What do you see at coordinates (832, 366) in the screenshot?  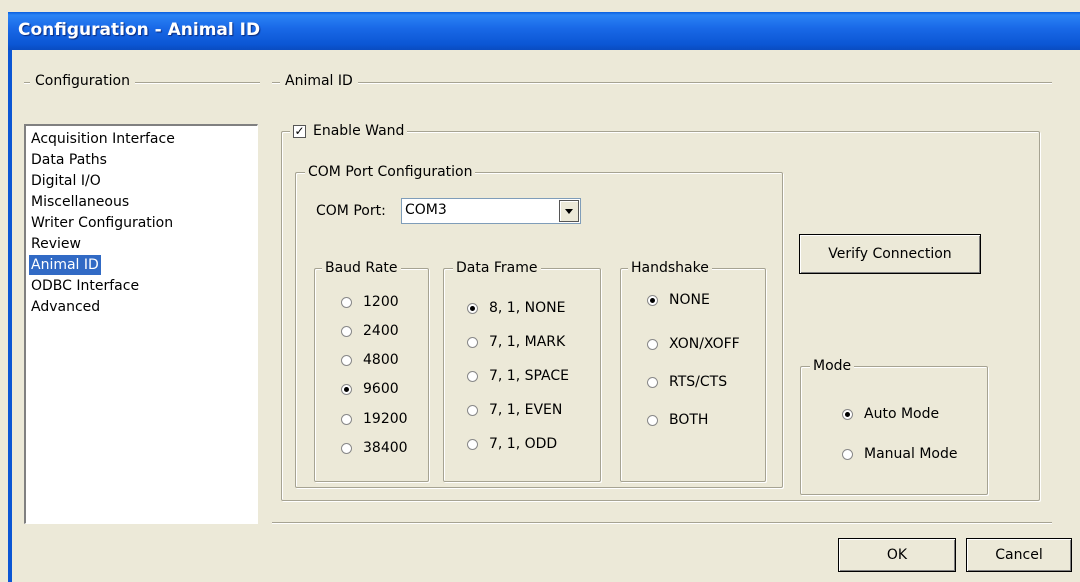 I see `mode-label: Mode` at bounding box center [832, 366].